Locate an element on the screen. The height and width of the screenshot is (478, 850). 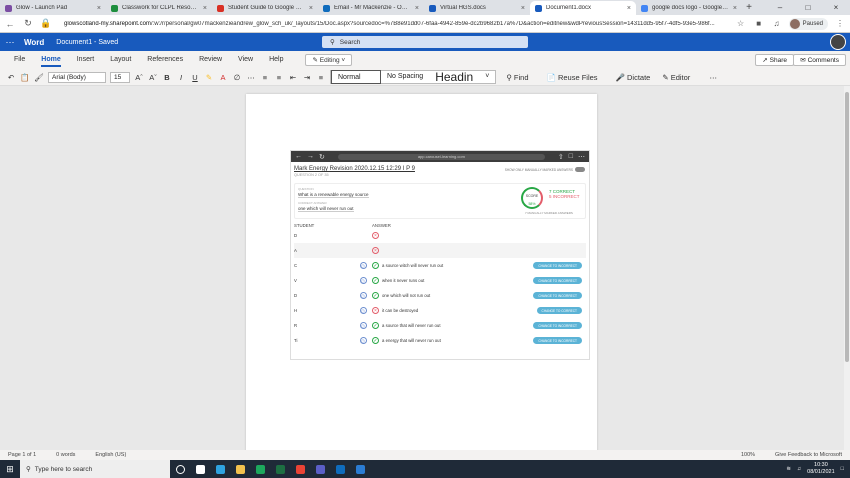
underline-icon: U is located at coordinates (195, 77).